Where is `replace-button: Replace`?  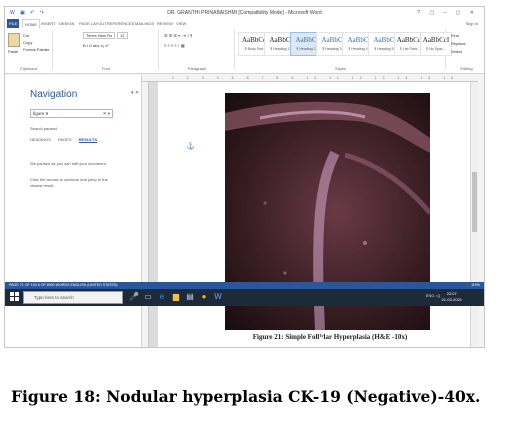 replace-button: Replace is located at coordinates (458, 43).